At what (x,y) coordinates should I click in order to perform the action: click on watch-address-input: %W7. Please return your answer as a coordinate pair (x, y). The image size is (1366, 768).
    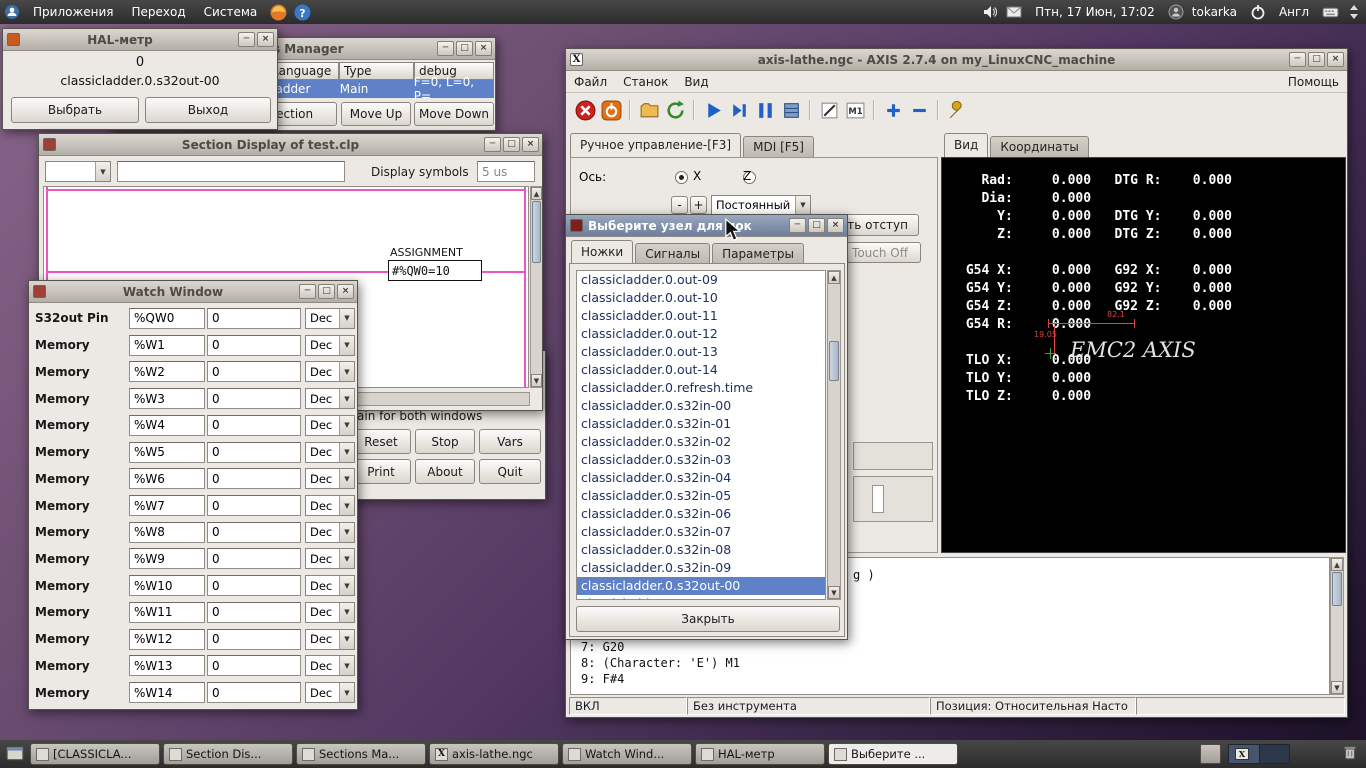
    Looking at the image, I should click on (167, 505).